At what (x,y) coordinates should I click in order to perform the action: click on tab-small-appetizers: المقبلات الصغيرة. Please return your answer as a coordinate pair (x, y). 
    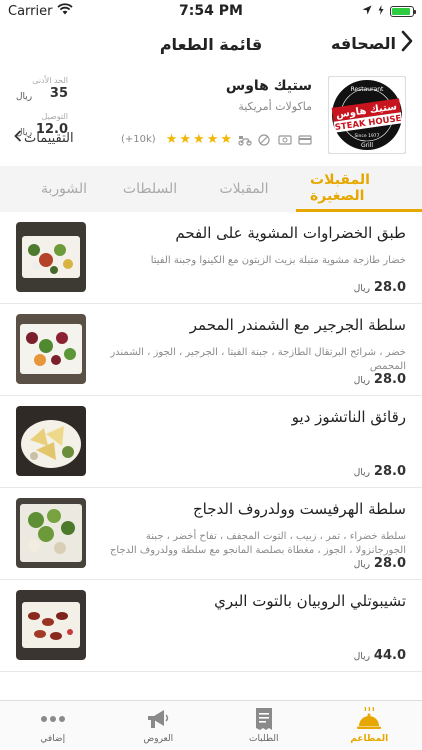
    Looking at the image, I should click on (359, 189).